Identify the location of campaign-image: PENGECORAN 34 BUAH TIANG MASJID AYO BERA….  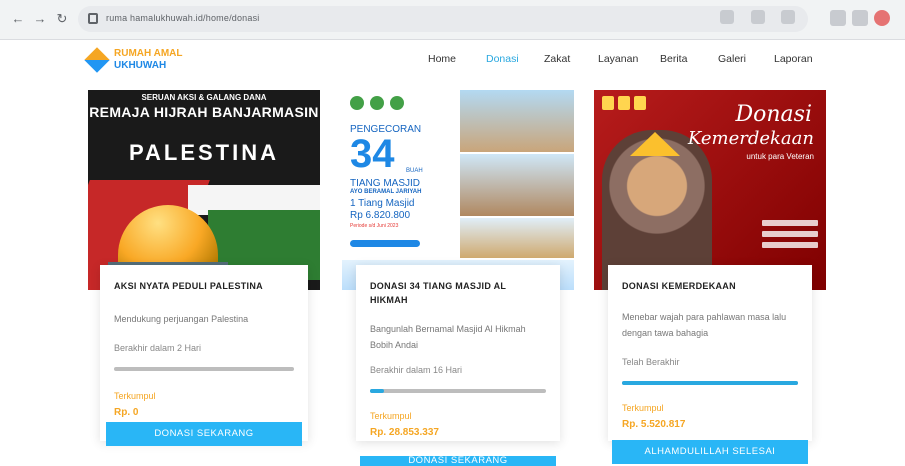
(458, 190).